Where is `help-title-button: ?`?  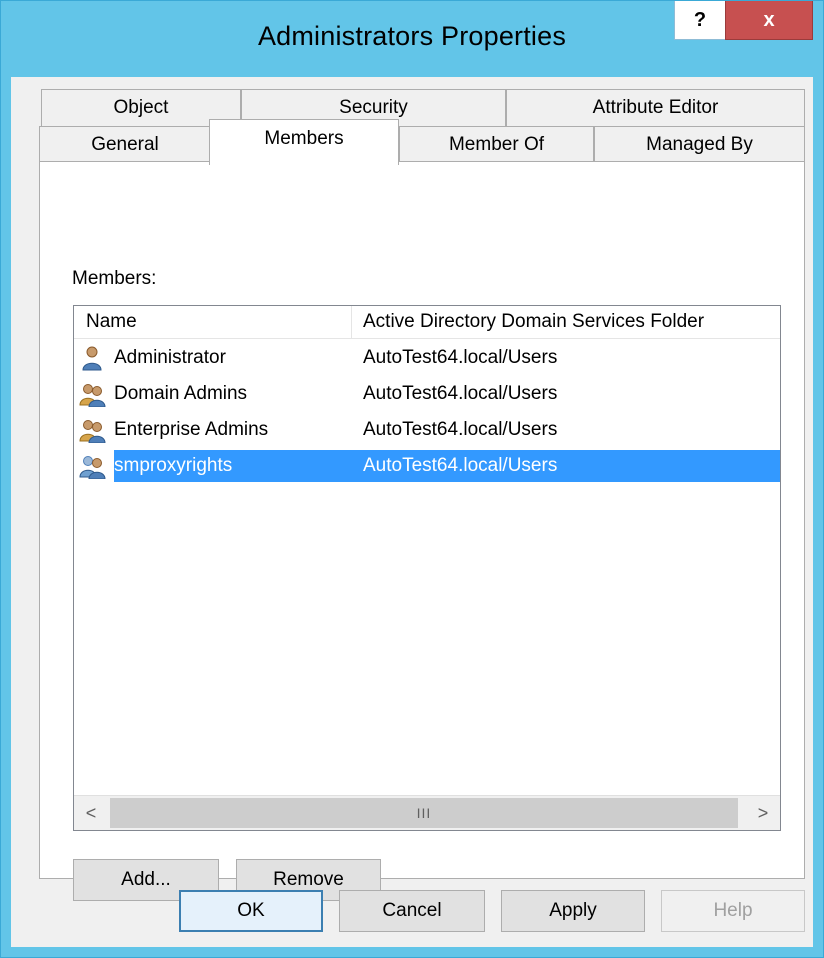
help-title-button: ? is located at coordinates (700, 20).